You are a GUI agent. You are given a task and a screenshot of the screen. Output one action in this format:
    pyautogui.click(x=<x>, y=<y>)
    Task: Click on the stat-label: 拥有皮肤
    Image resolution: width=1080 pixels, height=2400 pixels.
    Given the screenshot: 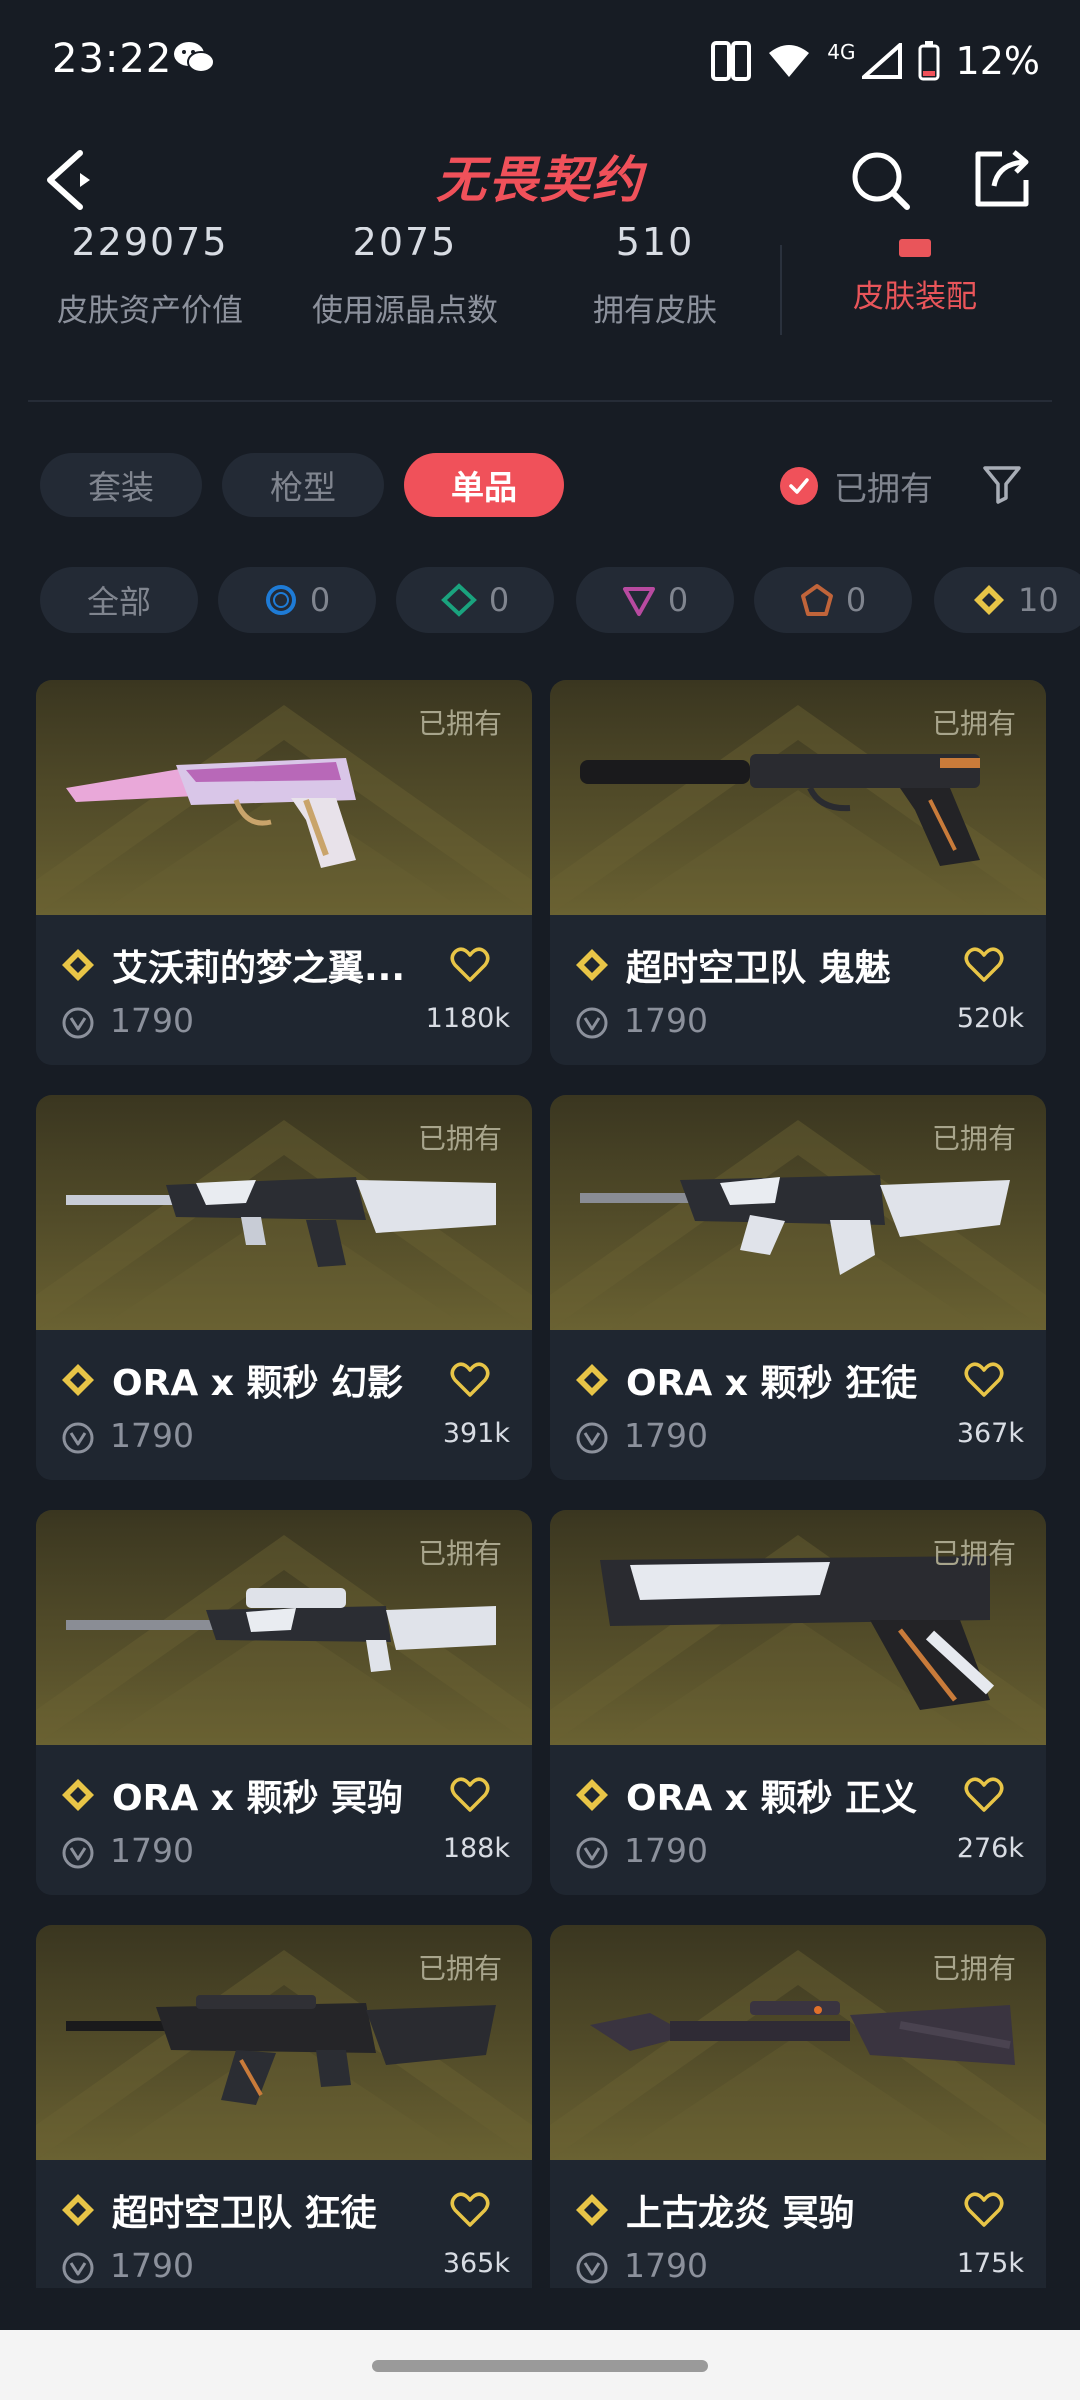 What is the action you would take?
    pyautogui.click(x=655, y=311)
    